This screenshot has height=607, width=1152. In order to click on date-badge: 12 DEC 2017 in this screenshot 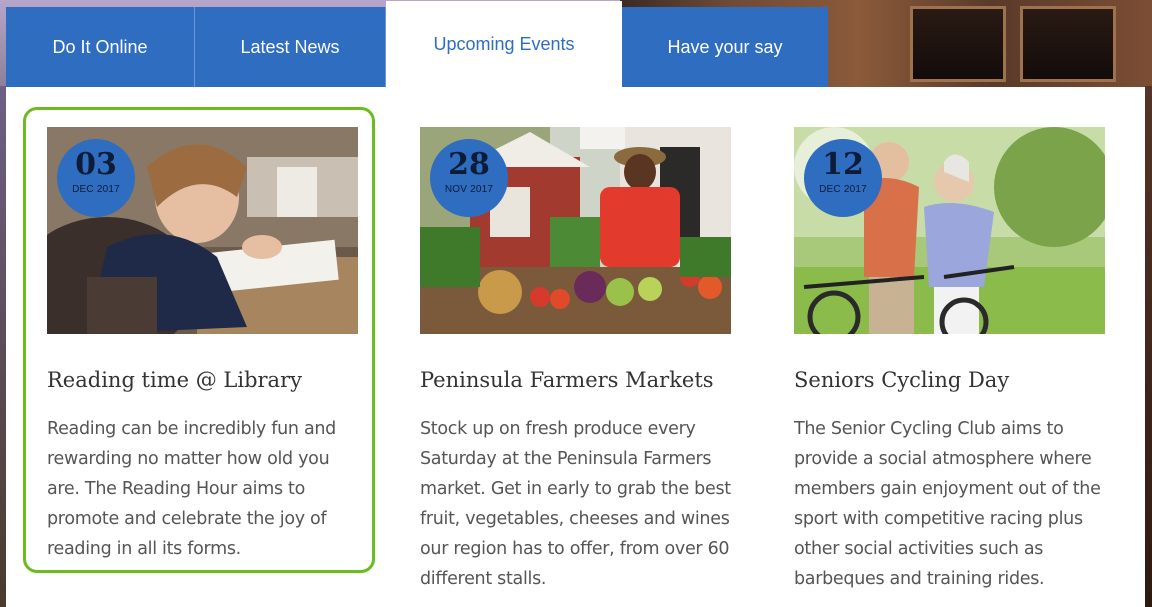, I will do `click(843, 178)`.